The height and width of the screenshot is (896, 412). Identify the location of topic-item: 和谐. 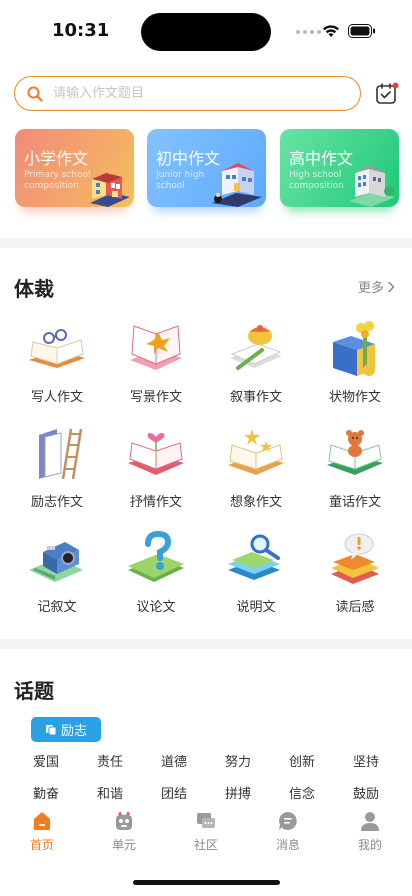
(110, 792).